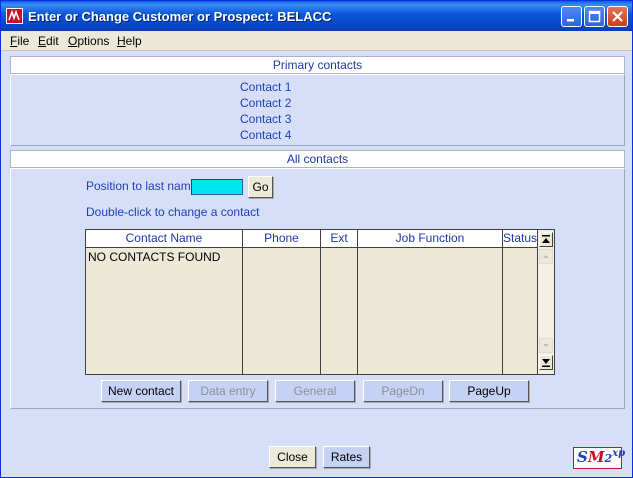 Image resolution: width=633 pixels, height=478 pixels. What do you see at coordinates (292, 457) in the screenshot?
I see `close-button: Close` at bounding box center [292, 457].